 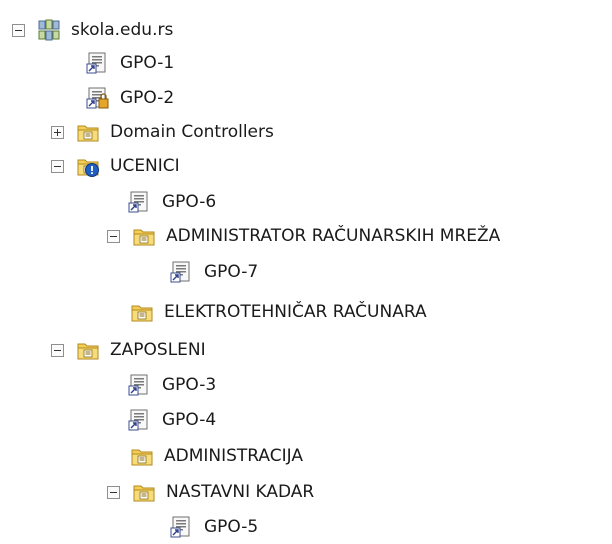 I want to click on tree-node-gpo-7: GPO-7, so click(x=214, y=272).